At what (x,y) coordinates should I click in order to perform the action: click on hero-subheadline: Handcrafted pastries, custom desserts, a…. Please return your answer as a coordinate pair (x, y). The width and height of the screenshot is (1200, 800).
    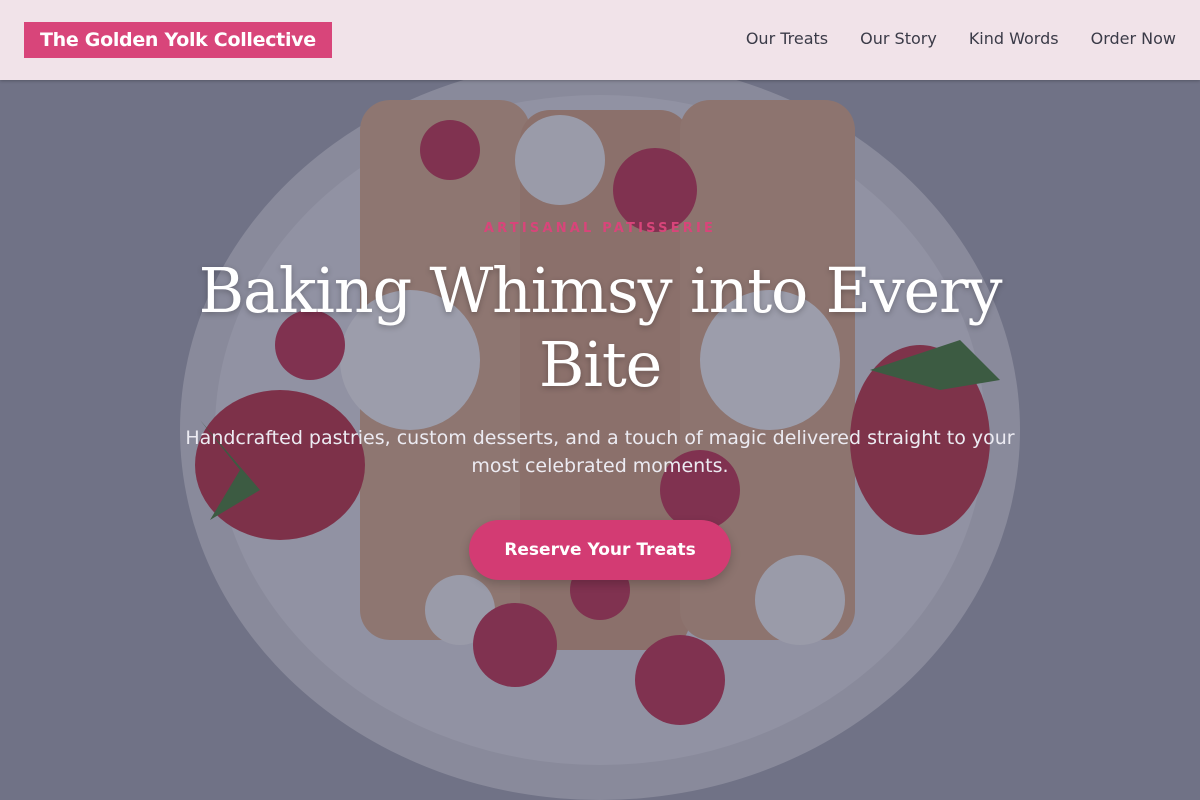
    Looking at the image, I should click on (600, 452).